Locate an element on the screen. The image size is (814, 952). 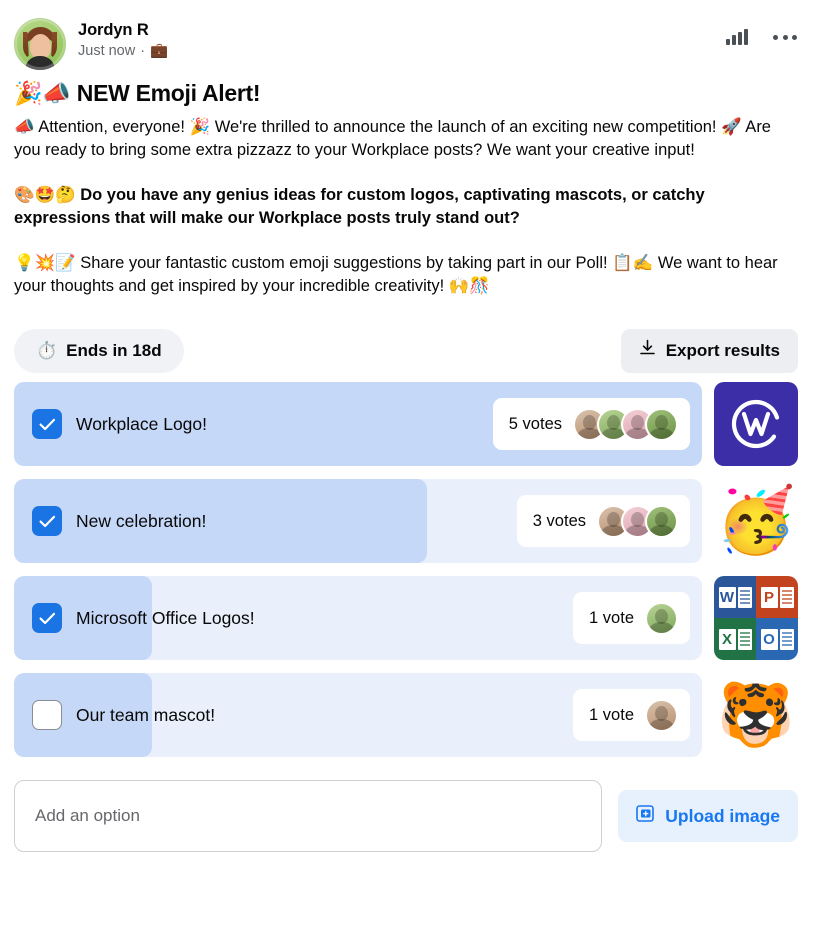
poll-option-row: Our team mascot! 1 vote 🐯 is located at coordinates (406, 715).